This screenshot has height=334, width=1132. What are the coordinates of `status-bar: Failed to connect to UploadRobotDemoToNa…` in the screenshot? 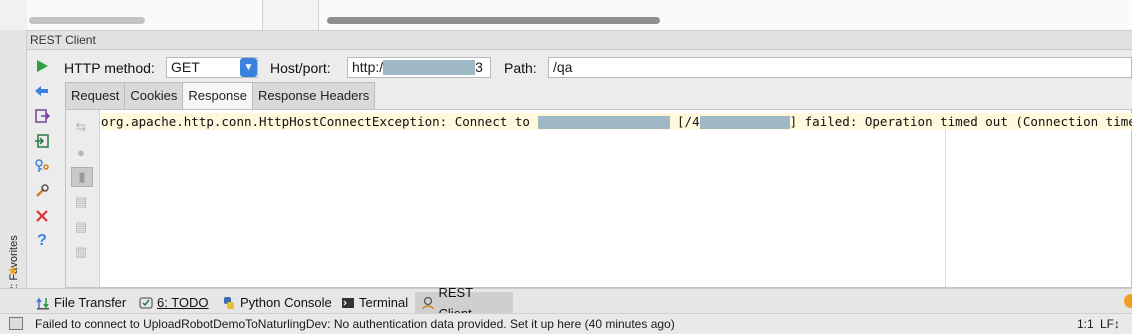 It's located at (566, 323).